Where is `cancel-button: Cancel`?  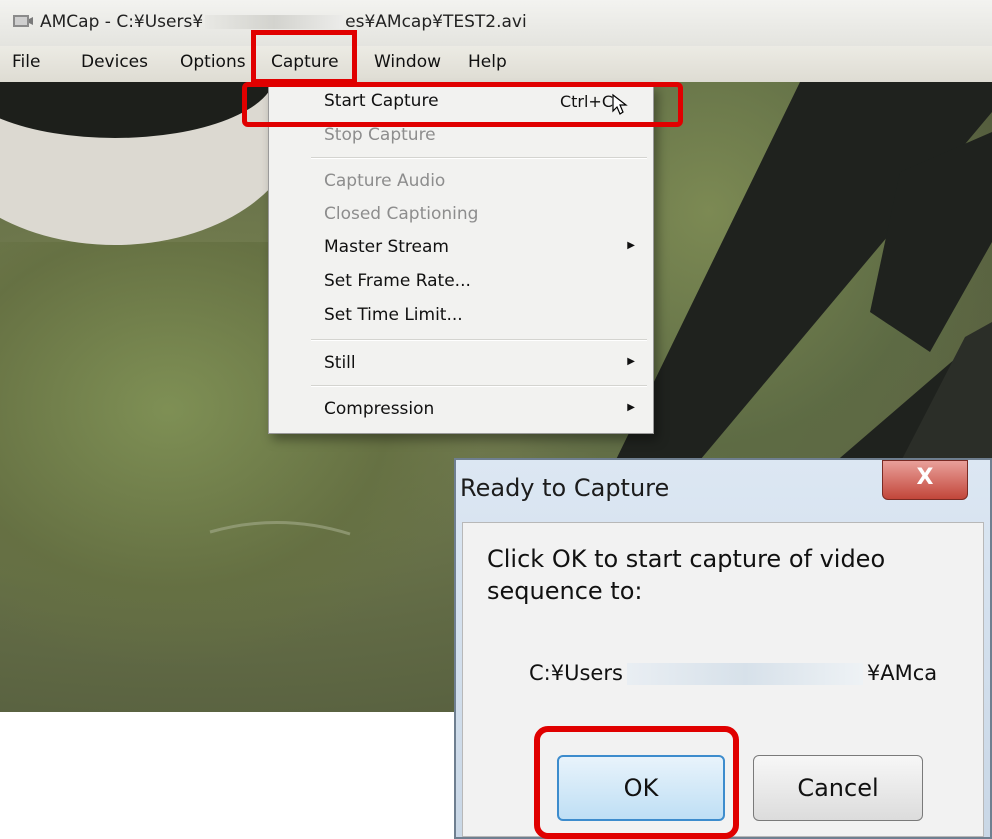 cancel-button: Cancel is located at coordinates (838, 788).